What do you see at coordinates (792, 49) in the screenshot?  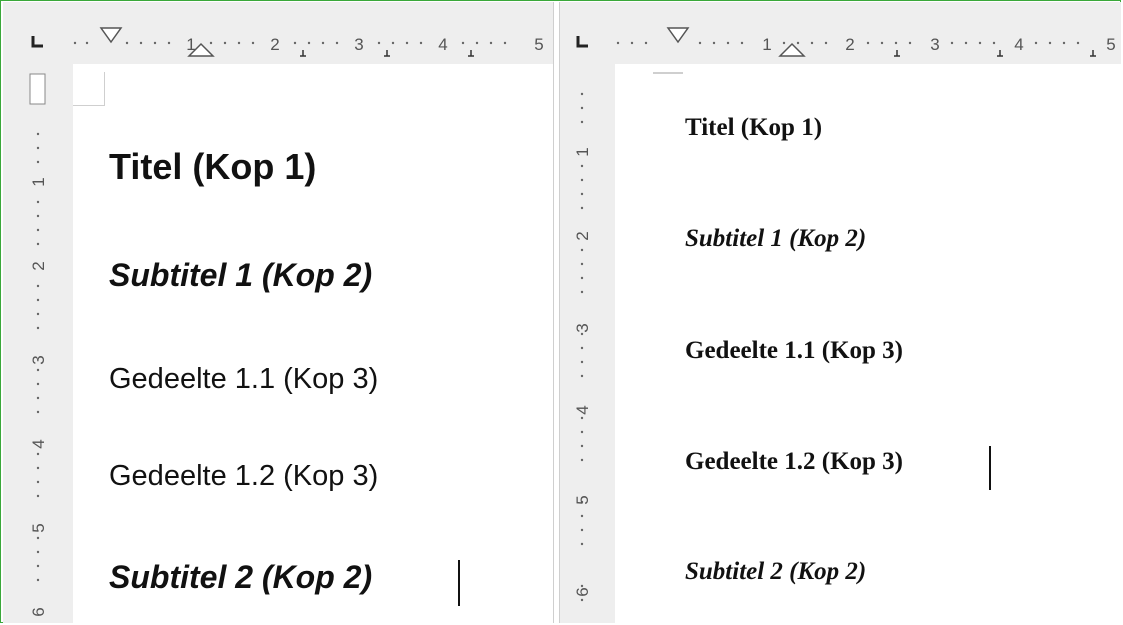 I see `hanging-indent-icon` at bounding box center [792, 49].